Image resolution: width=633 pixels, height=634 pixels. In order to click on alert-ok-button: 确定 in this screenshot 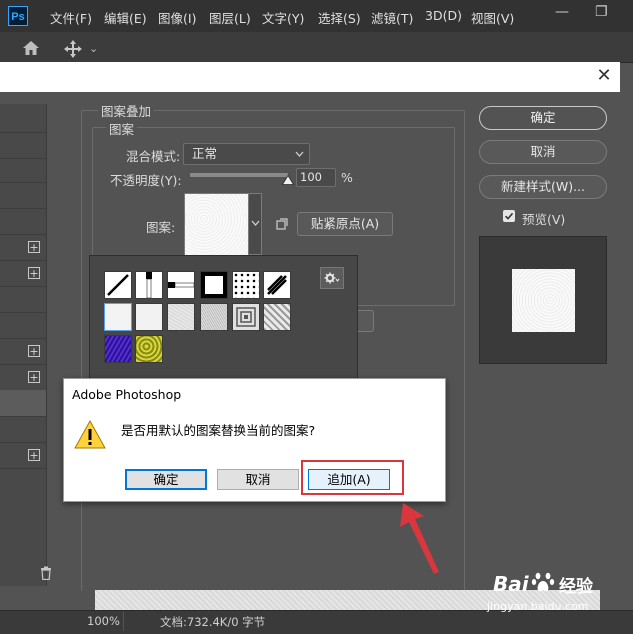, I will do `click(166, 479)`.